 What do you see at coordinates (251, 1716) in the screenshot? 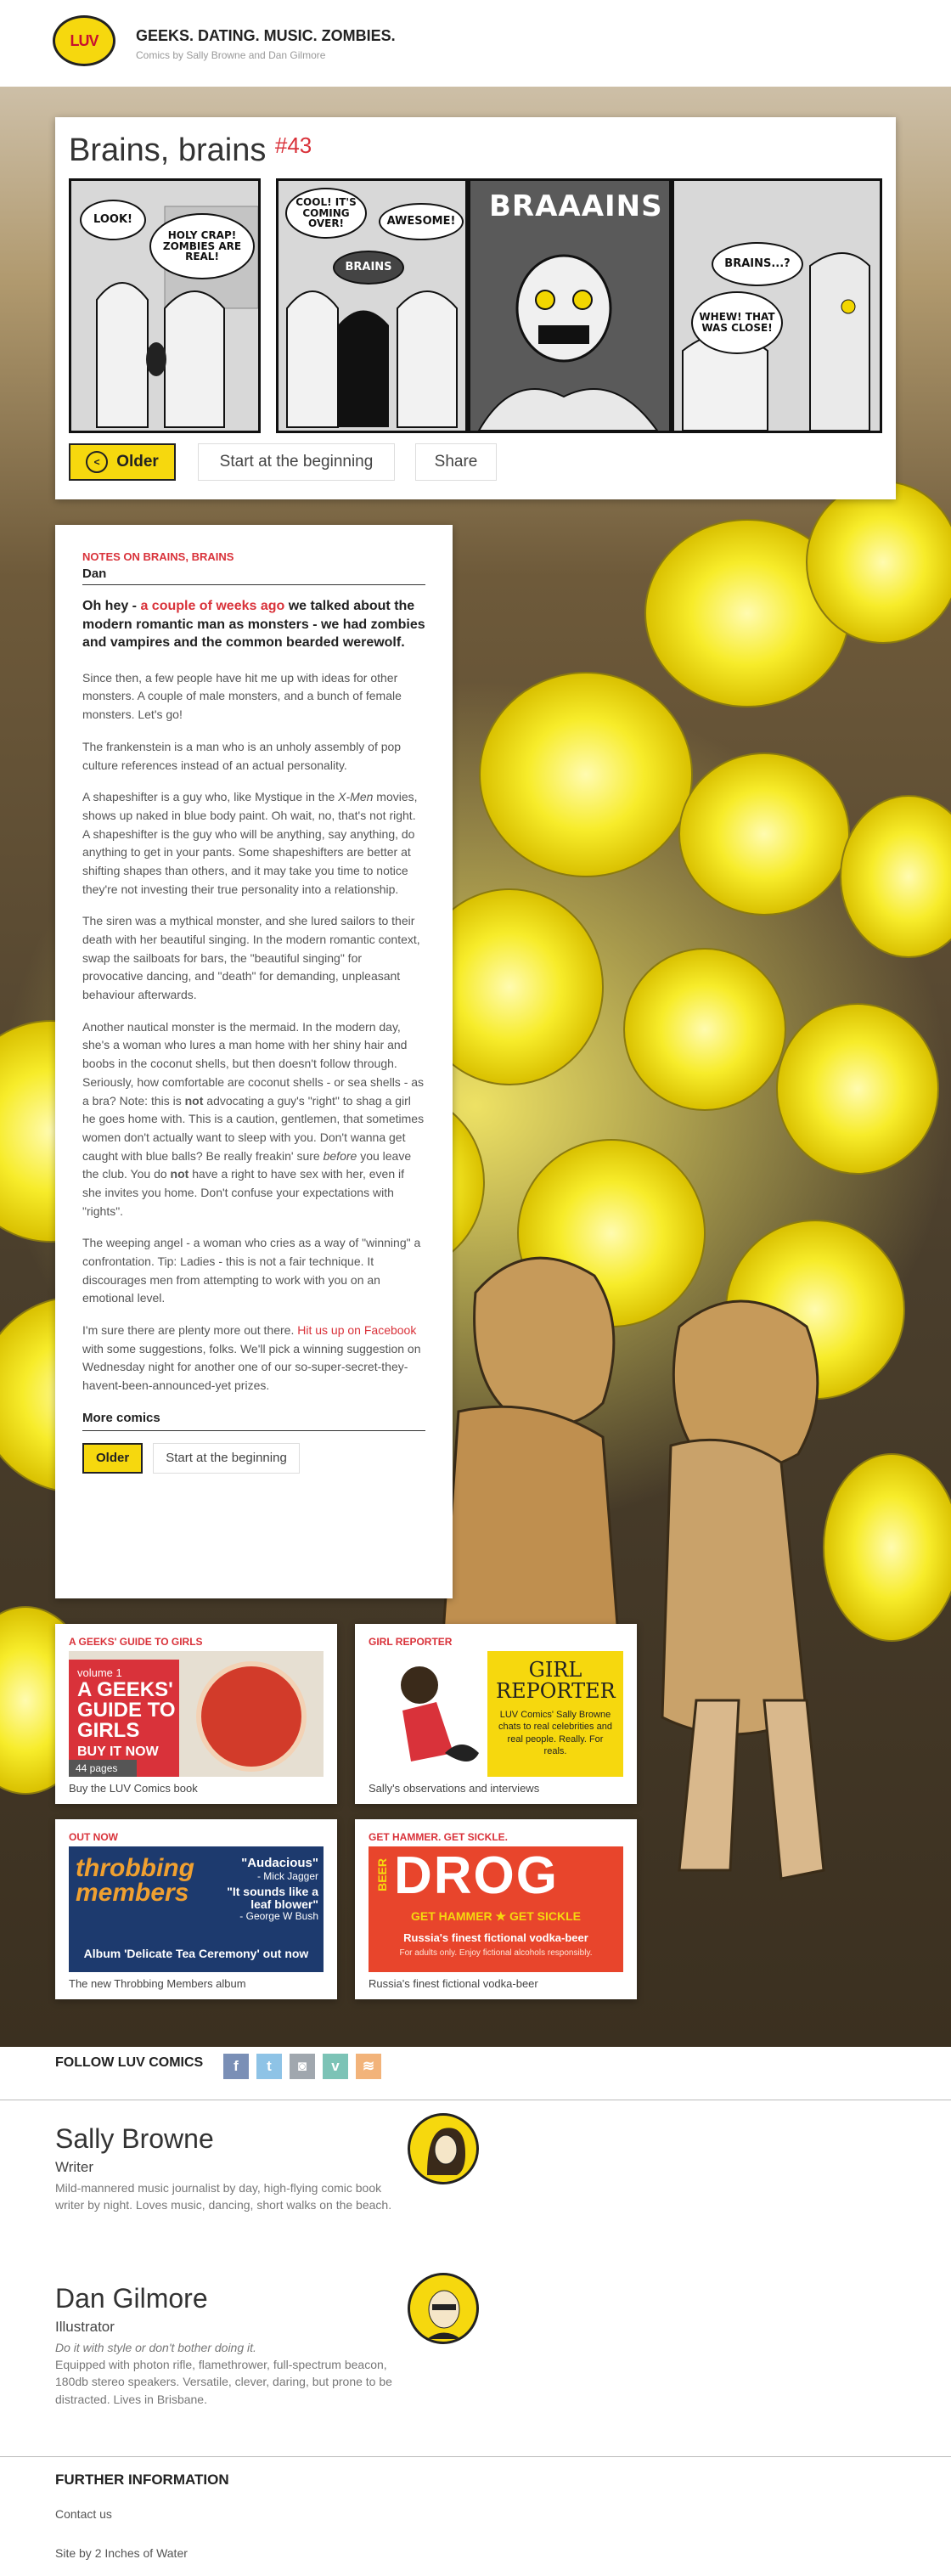
I see `book-heart-disc` at bounding box center [251, 1716].